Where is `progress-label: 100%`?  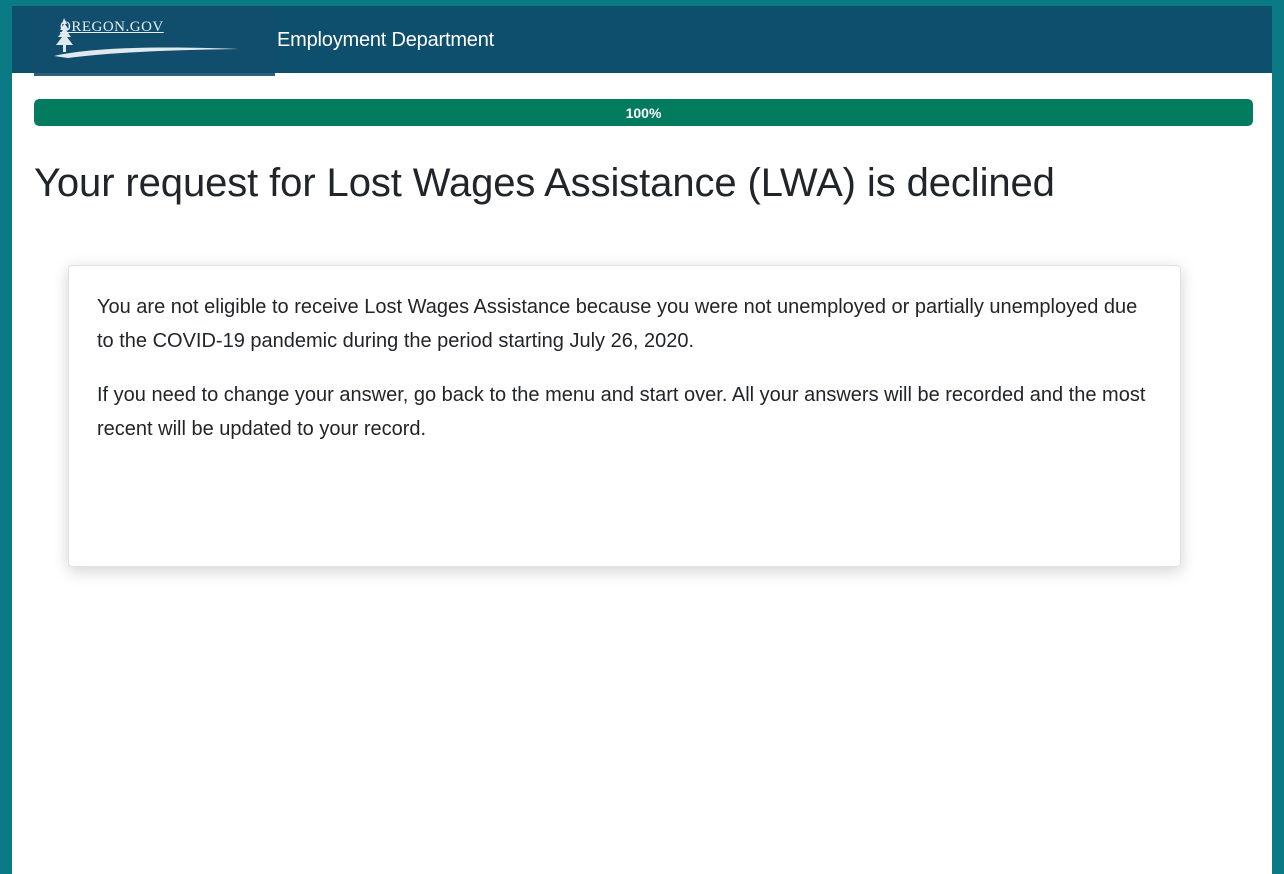 progress-label: 100% is located at coordinates (643, 112).